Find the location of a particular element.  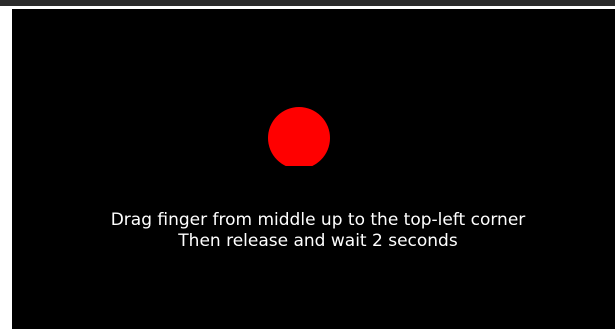

top-bar is located at coordinates (307, 3).